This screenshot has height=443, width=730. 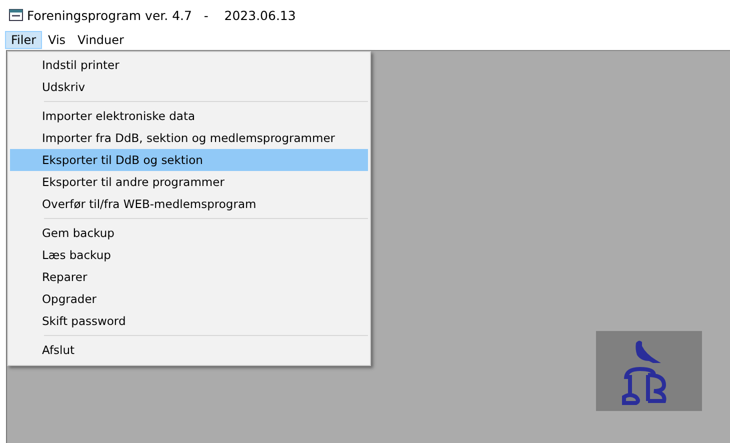 I want to click on menu-item: Reparer, so click(x=189, y=277).